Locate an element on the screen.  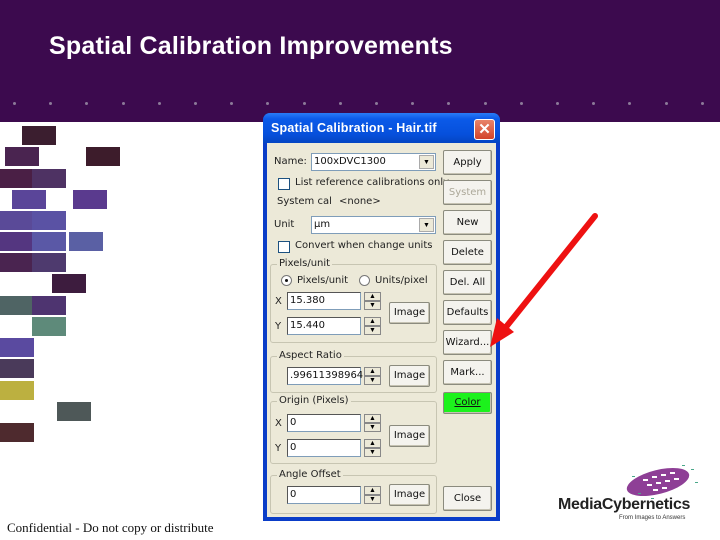
confidential-footer: Confidential - Do not copy or distribute is located at coordinates (110, 527).